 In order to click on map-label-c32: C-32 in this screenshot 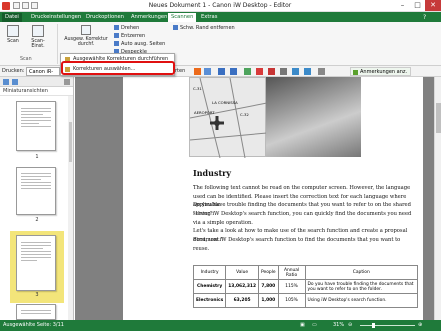, I will do `click(244, 114)`.